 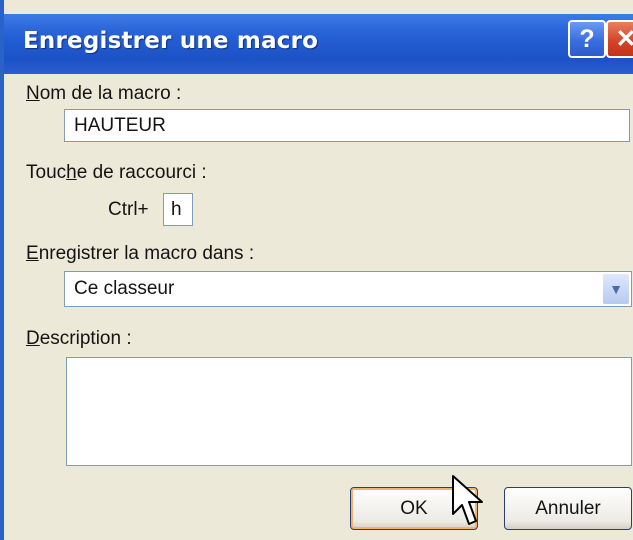 What do you see at coordinates (116, 172) in the screenshot?
I see `shortcut-label: Touche de raccourci :` at bounding box center [116, 172].